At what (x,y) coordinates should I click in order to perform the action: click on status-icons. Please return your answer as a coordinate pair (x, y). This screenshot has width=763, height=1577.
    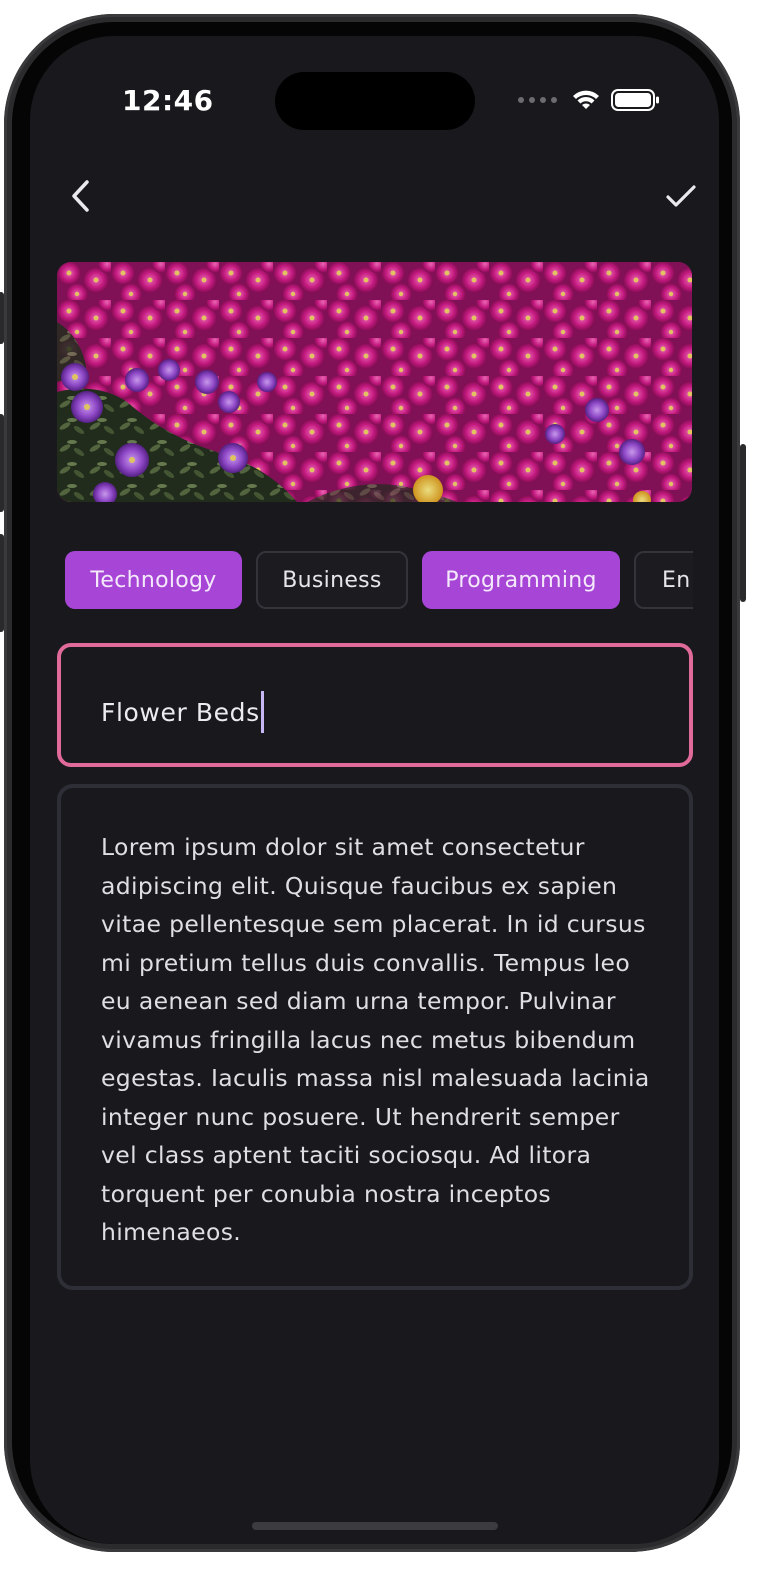
    Looking at the image, I should click on (589, 100).